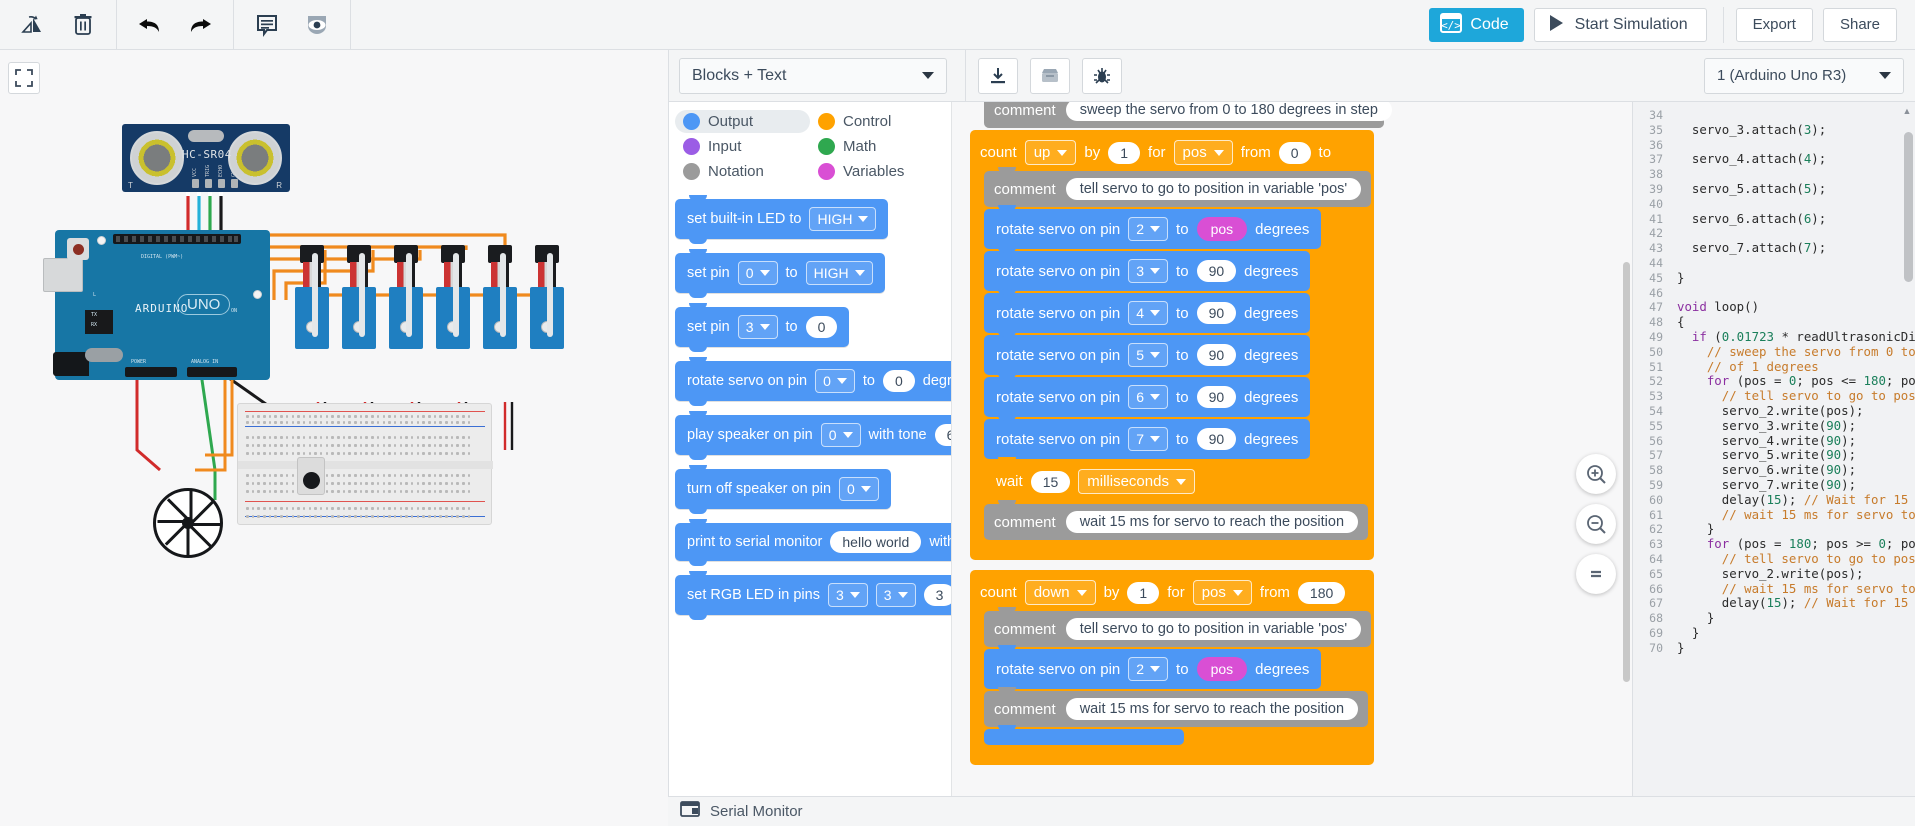 The image size is (1915, 826). What do you see at coordinates (783, 489) in the screenshot?
I see `palette-block-turn-off-speaker: turn off speaker on pin 0` at bounding box center [783, 489].